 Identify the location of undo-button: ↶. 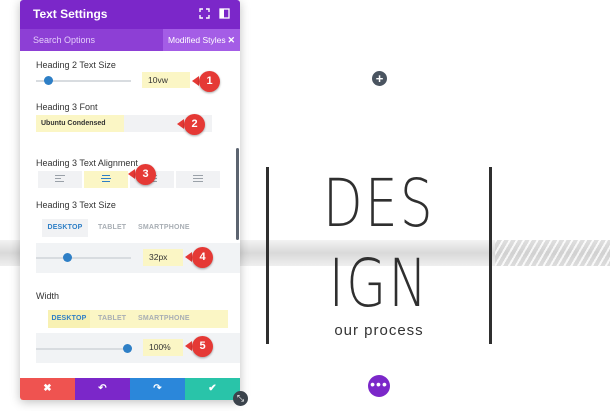
(102, 389).